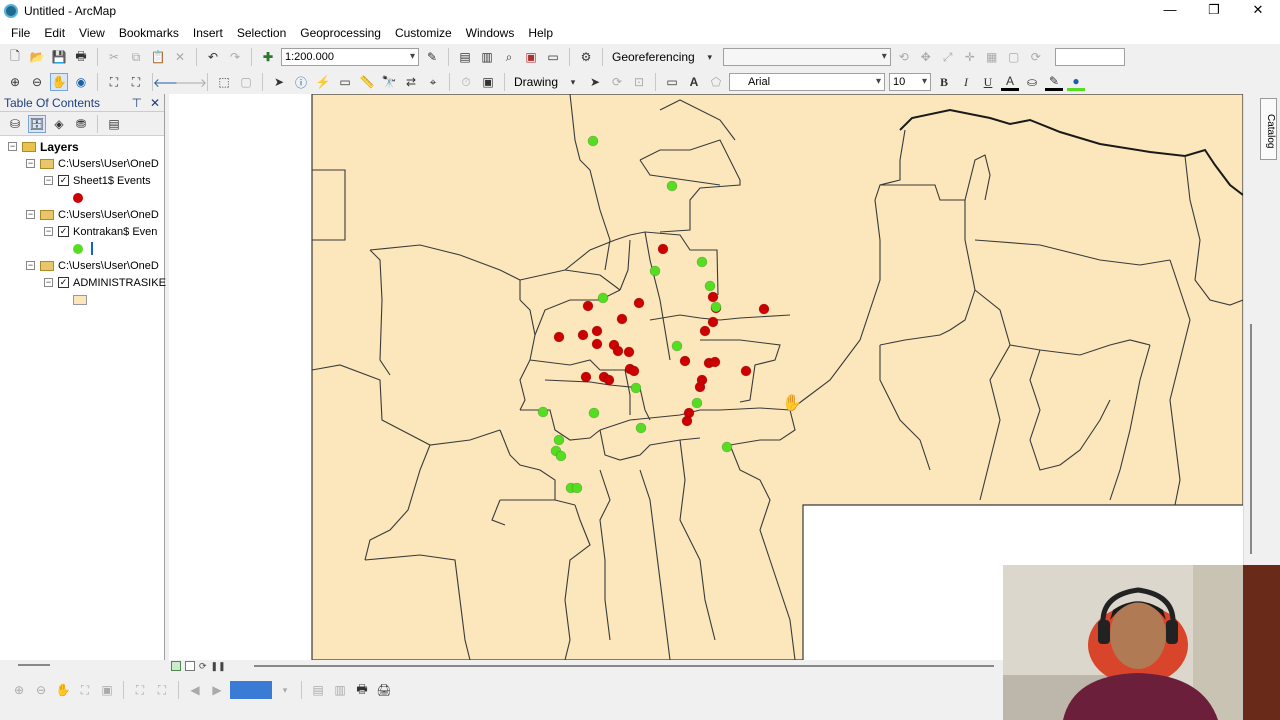 The image size is (1280, 720). Describe the element at coordinates (19, 690) in the screenshot. I see `zoom-in-disabled-icon: ⊕` at that location.